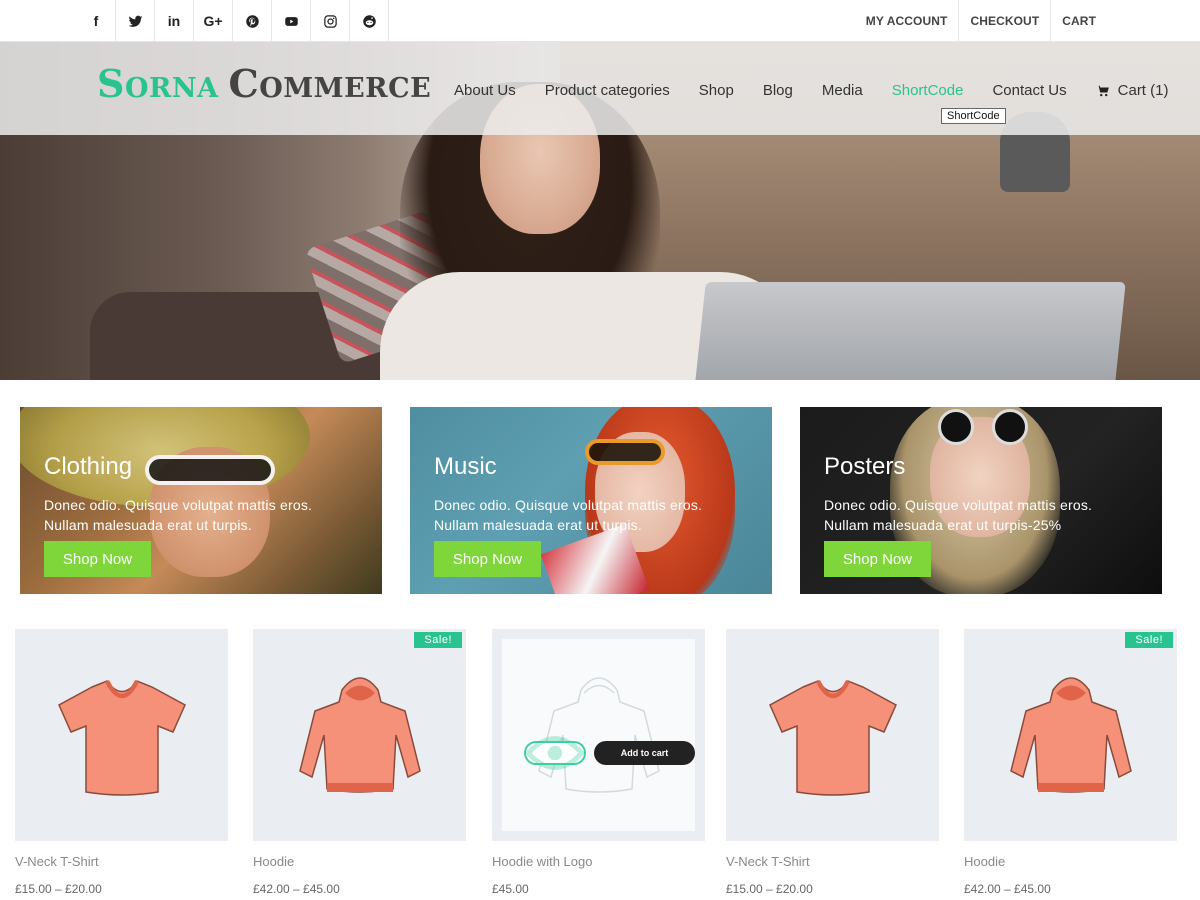 The width and height of the screenshot is (1200, 900). What do you see at coordinates (135, 21) in the screenshot?
I see `twitter-icon` at bounding box center [135, 21].